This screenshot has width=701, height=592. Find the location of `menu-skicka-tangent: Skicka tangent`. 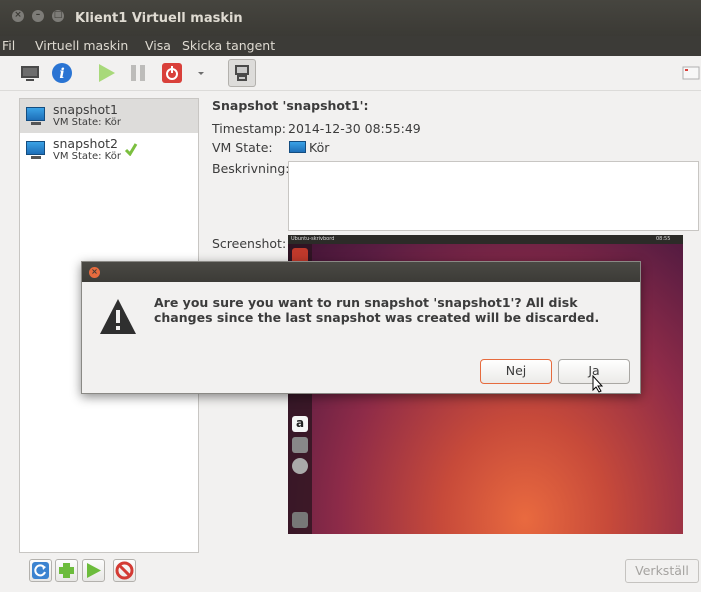

menu-skicka-tangent: Skicka tangent is located at coordinates (228, 45).